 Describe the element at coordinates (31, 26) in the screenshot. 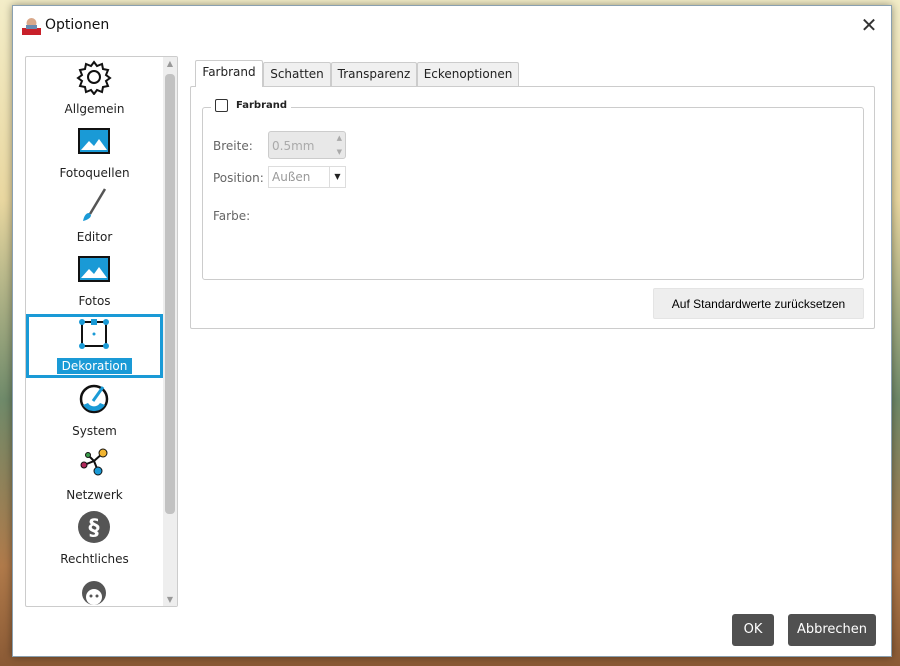

I see `app-icon` at that location.